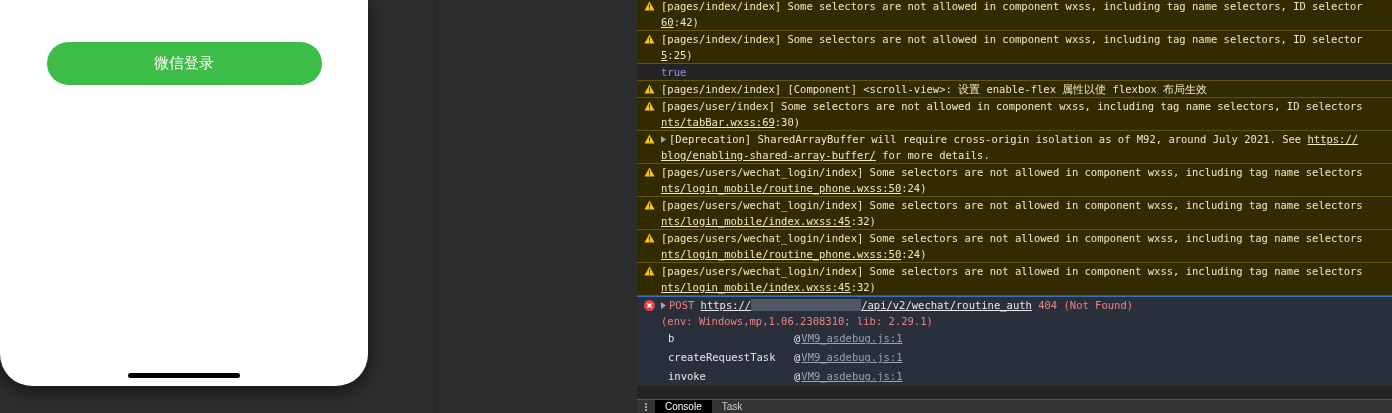 This screenshot has width=1392, height=413. I want to click on message-text: :42), so click(686, 22).